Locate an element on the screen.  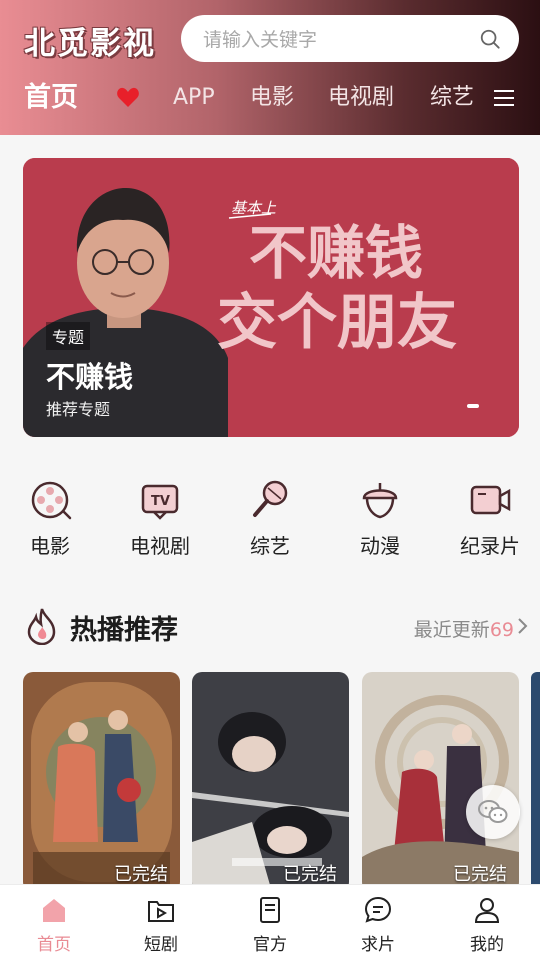
search-input: 请输入关键字 is located at coordinates (350, 38).